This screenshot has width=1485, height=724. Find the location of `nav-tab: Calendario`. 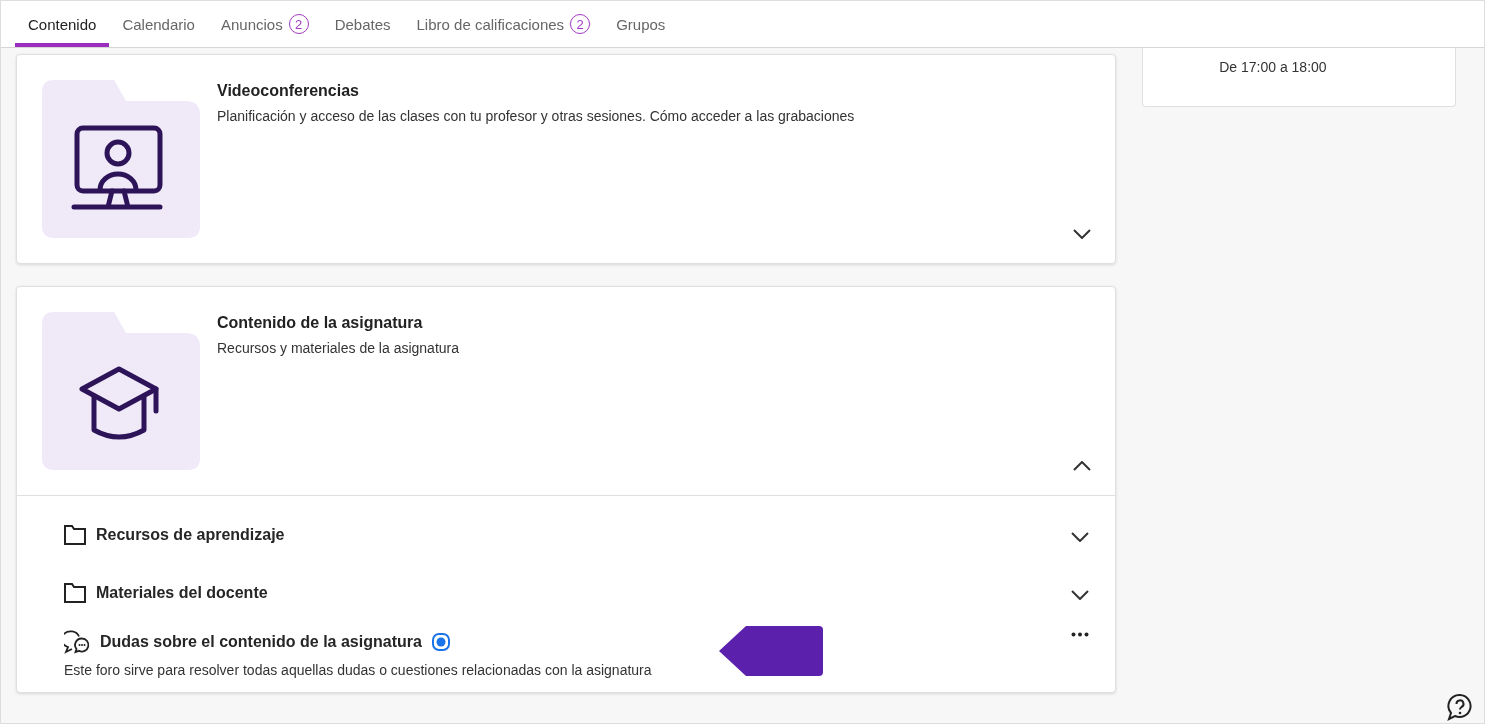

nav-tab: Calendario is located at coordinates (158, 24).